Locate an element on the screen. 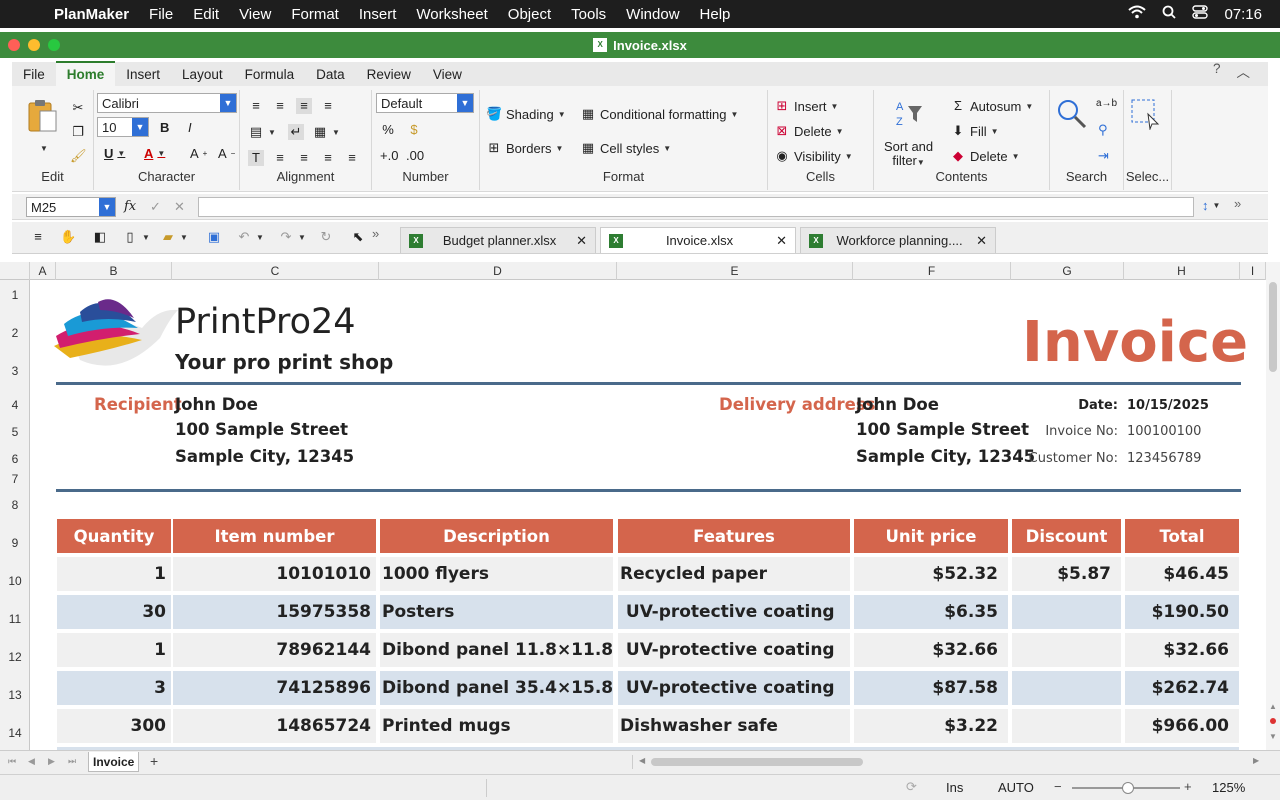  menu-app: PlanMaker is located at coordinates (96, 14).